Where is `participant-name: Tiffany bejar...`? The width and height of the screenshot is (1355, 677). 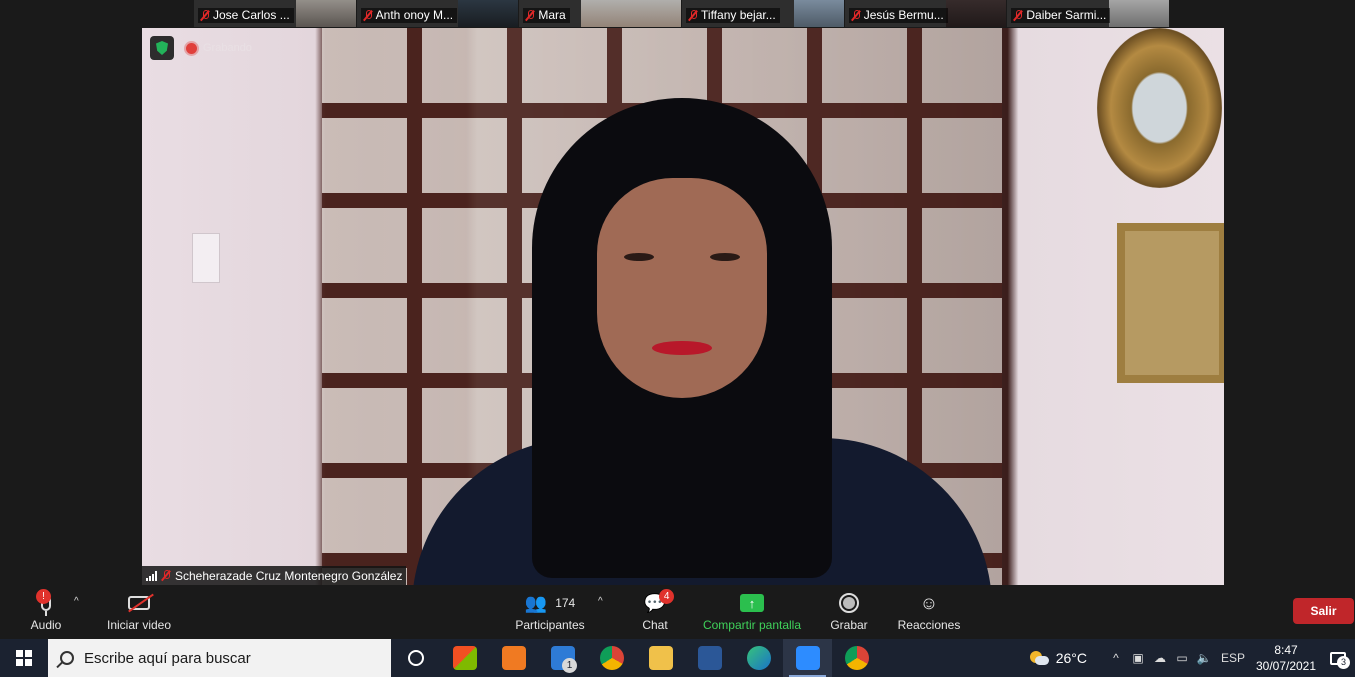
participant-name: Tiffany bejar... is located at coordinates (738, 15).